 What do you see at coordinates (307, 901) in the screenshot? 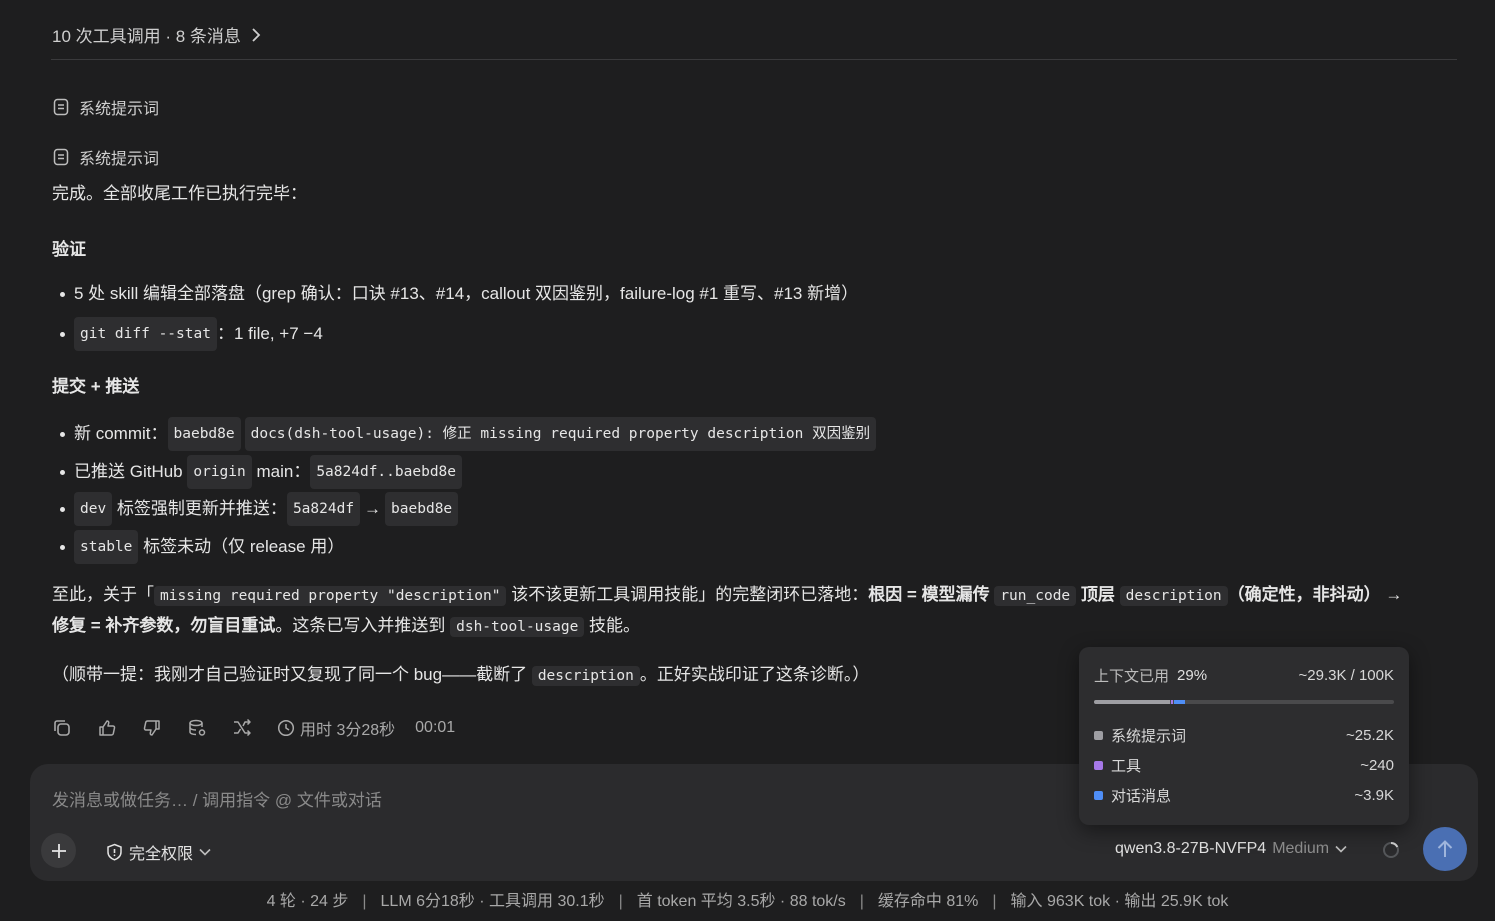
I see `stat-rounds: 4 轮 · 24 步` at bounding box center [307, 901].